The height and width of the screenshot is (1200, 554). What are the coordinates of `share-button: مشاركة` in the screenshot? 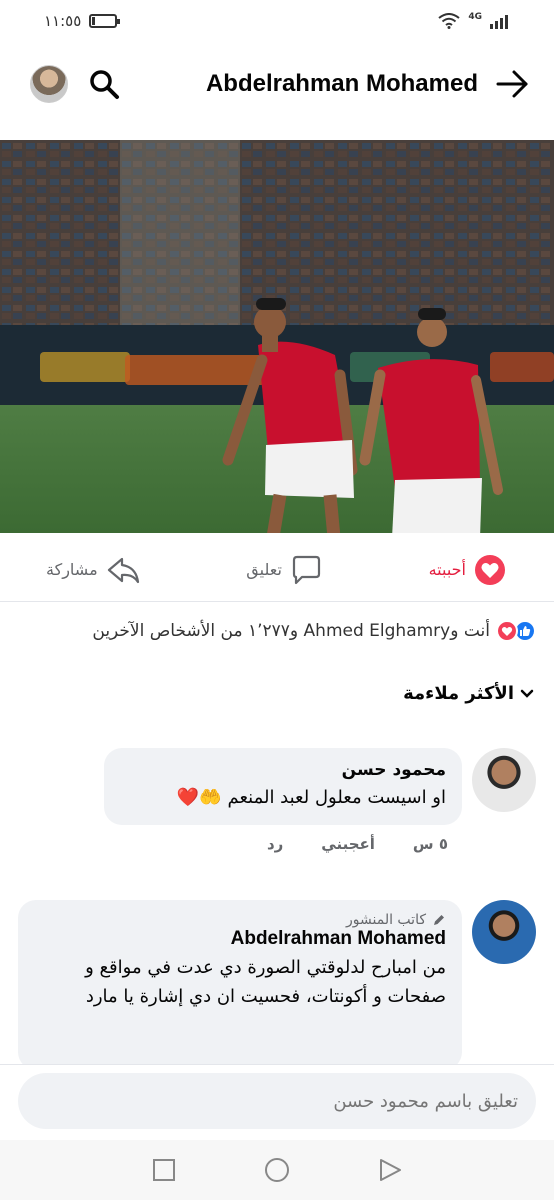 It's located at (93, 570).